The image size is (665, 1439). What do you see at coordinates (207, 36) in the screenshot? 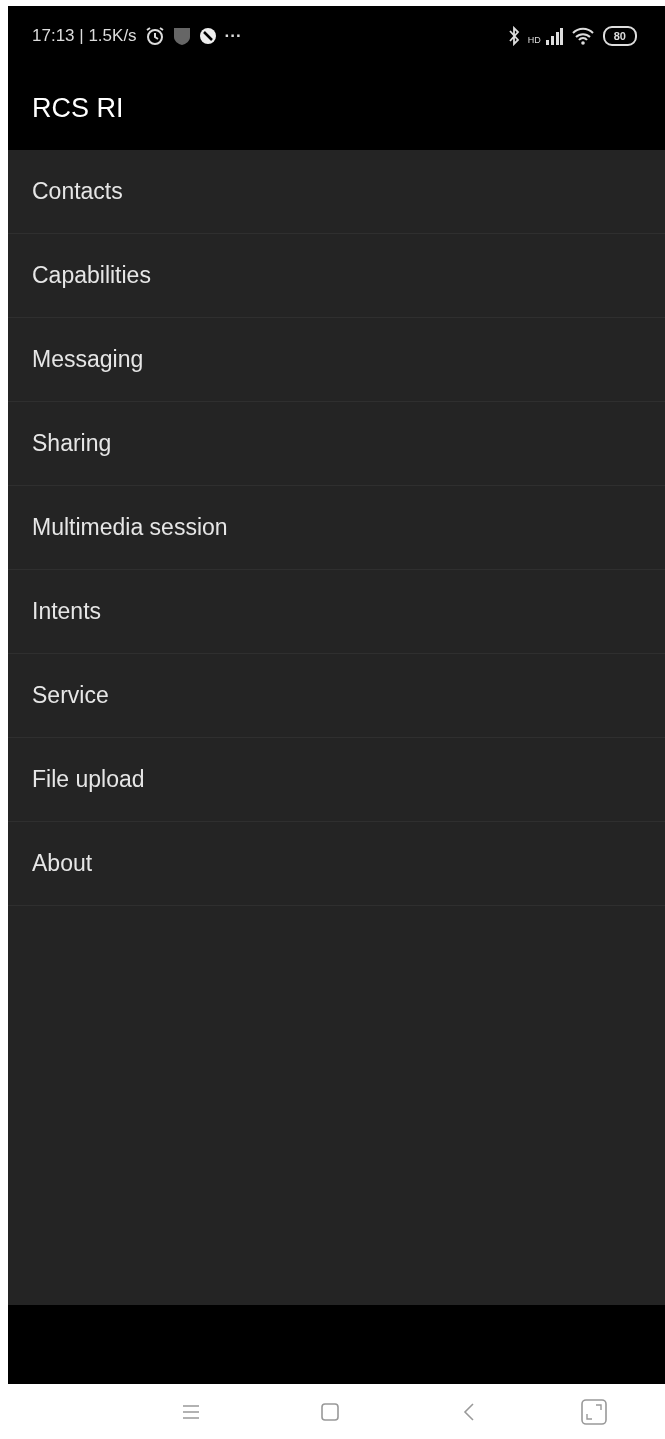
I see `blocked-icon` at bounding box center [207, 36].